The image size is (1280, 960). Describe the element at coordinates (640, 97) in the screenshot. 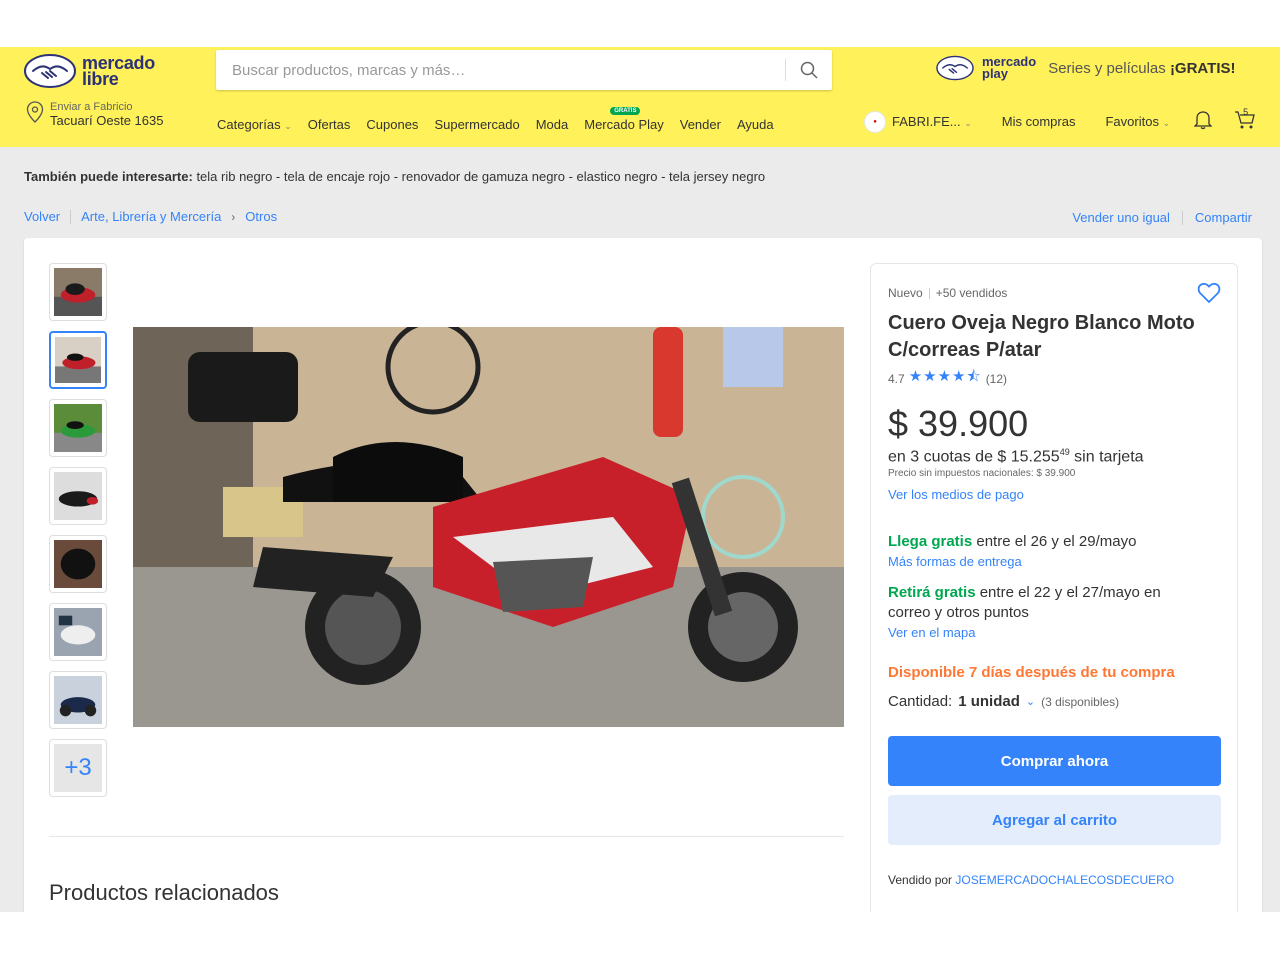

I see `site-header: mercado libre mercado play` at that location.